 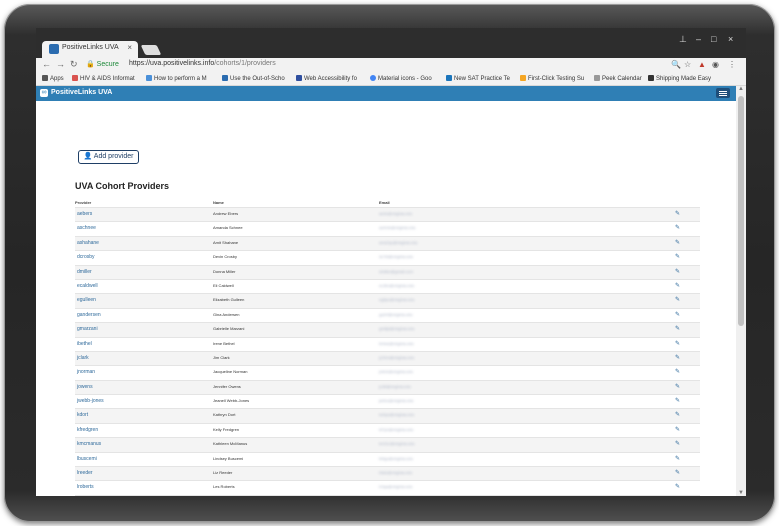 I want to click on provider-username-link: lbuscemi, so click(x=87, y=459).